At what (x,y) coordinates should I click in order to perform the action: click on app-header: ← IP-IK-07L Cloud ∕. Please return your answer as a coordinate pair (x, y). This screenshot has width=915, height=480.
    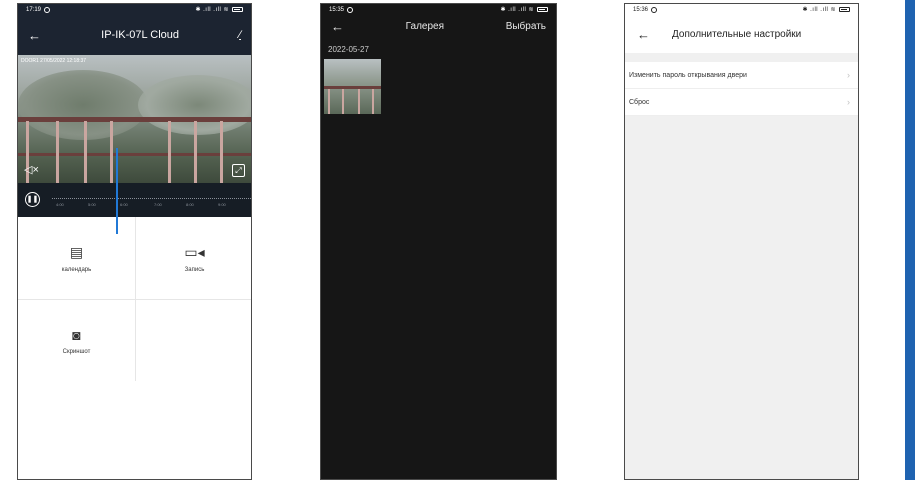
    Looking at the image, I should click on (134, 35).